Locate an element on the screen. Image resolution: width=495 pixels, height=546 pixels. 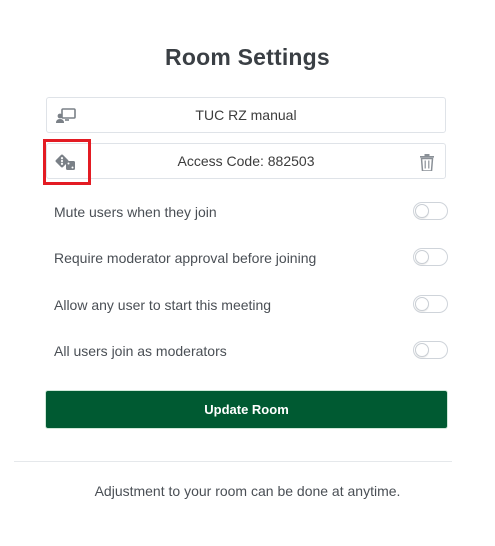
modal-title: Room Settings is located at coordinates (247, 57).